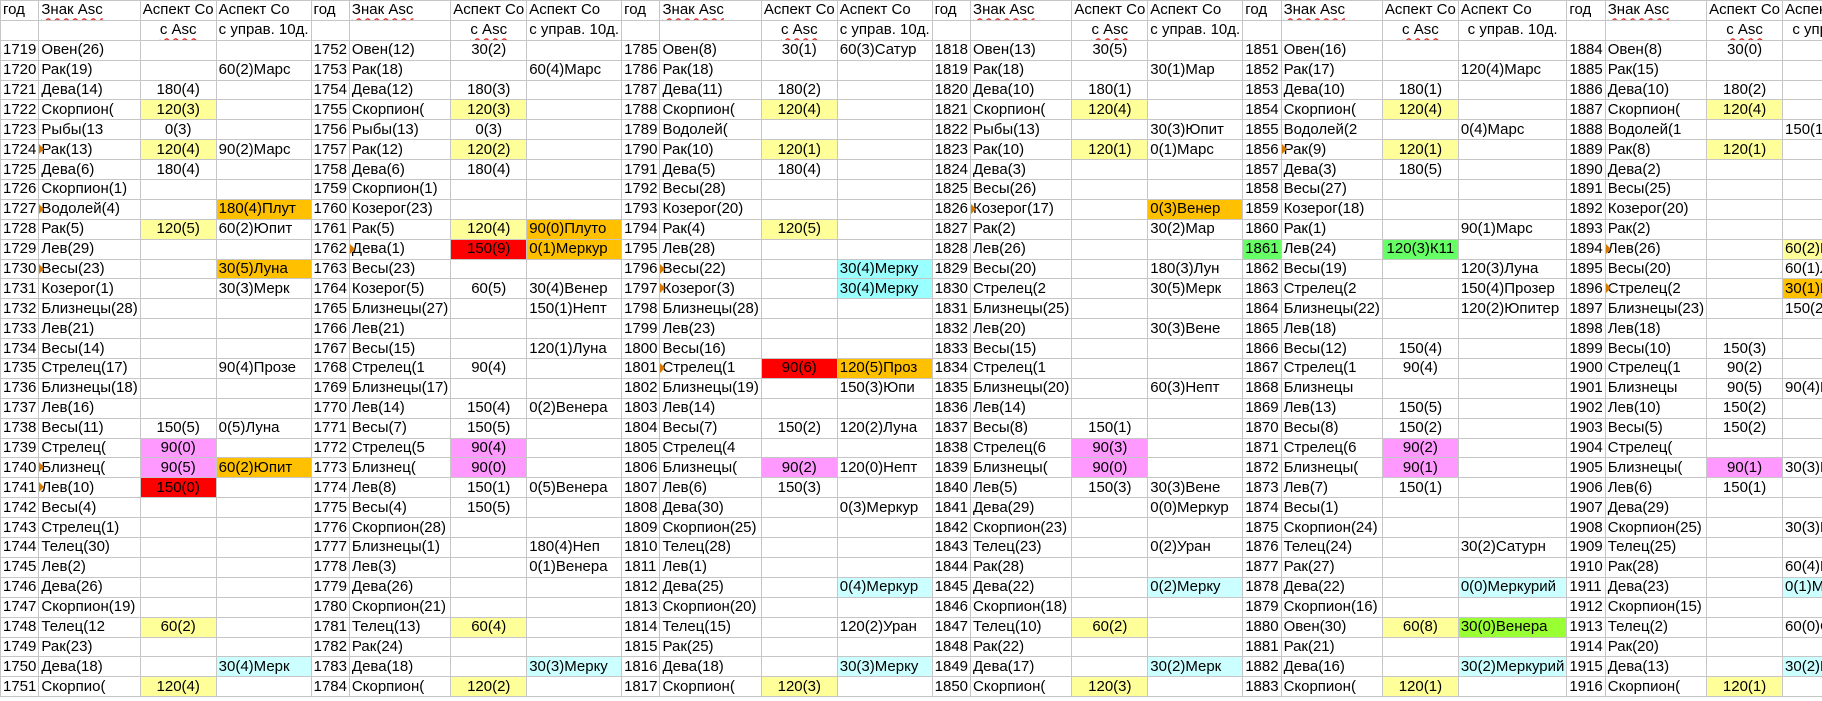 The height and width of the screenshot is (701, 1822). What do you see at coordinates (330, 547) in the screenshot?
I see `cell-year: 1777` at bounding box center [330, 547].